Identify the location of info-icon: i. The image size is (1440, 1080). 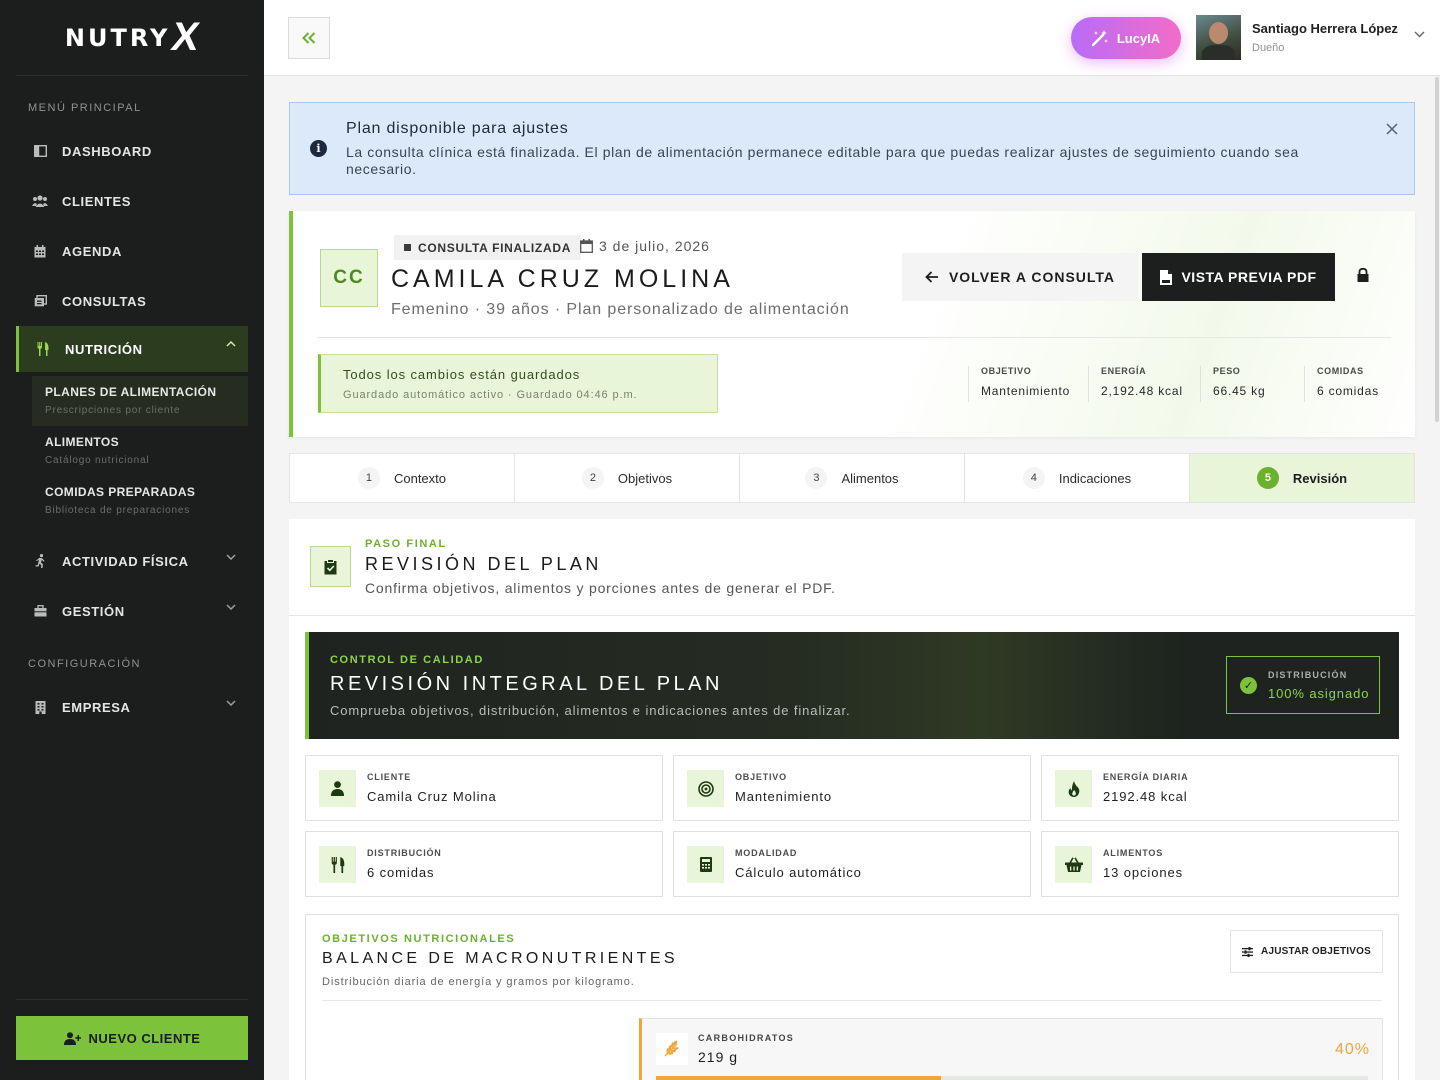
(318, 148).